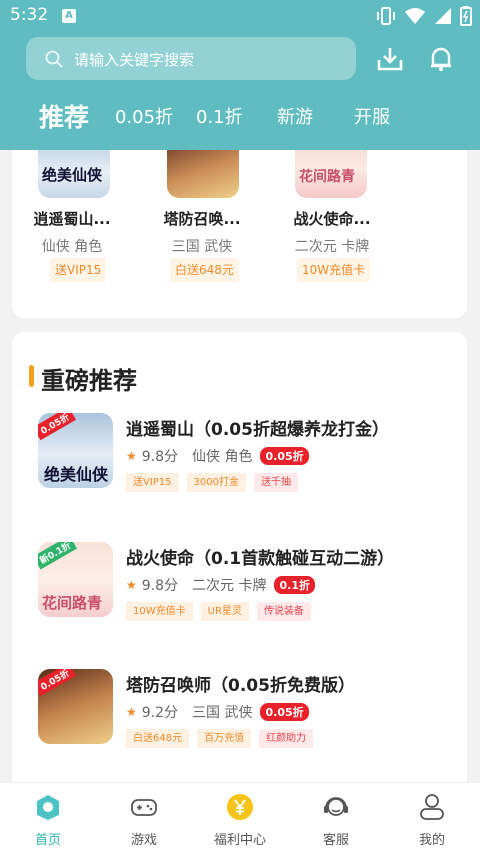 This screenshot has height=853, width=480. I want to click on status-bar: 5:32 A, so click(240, 16).